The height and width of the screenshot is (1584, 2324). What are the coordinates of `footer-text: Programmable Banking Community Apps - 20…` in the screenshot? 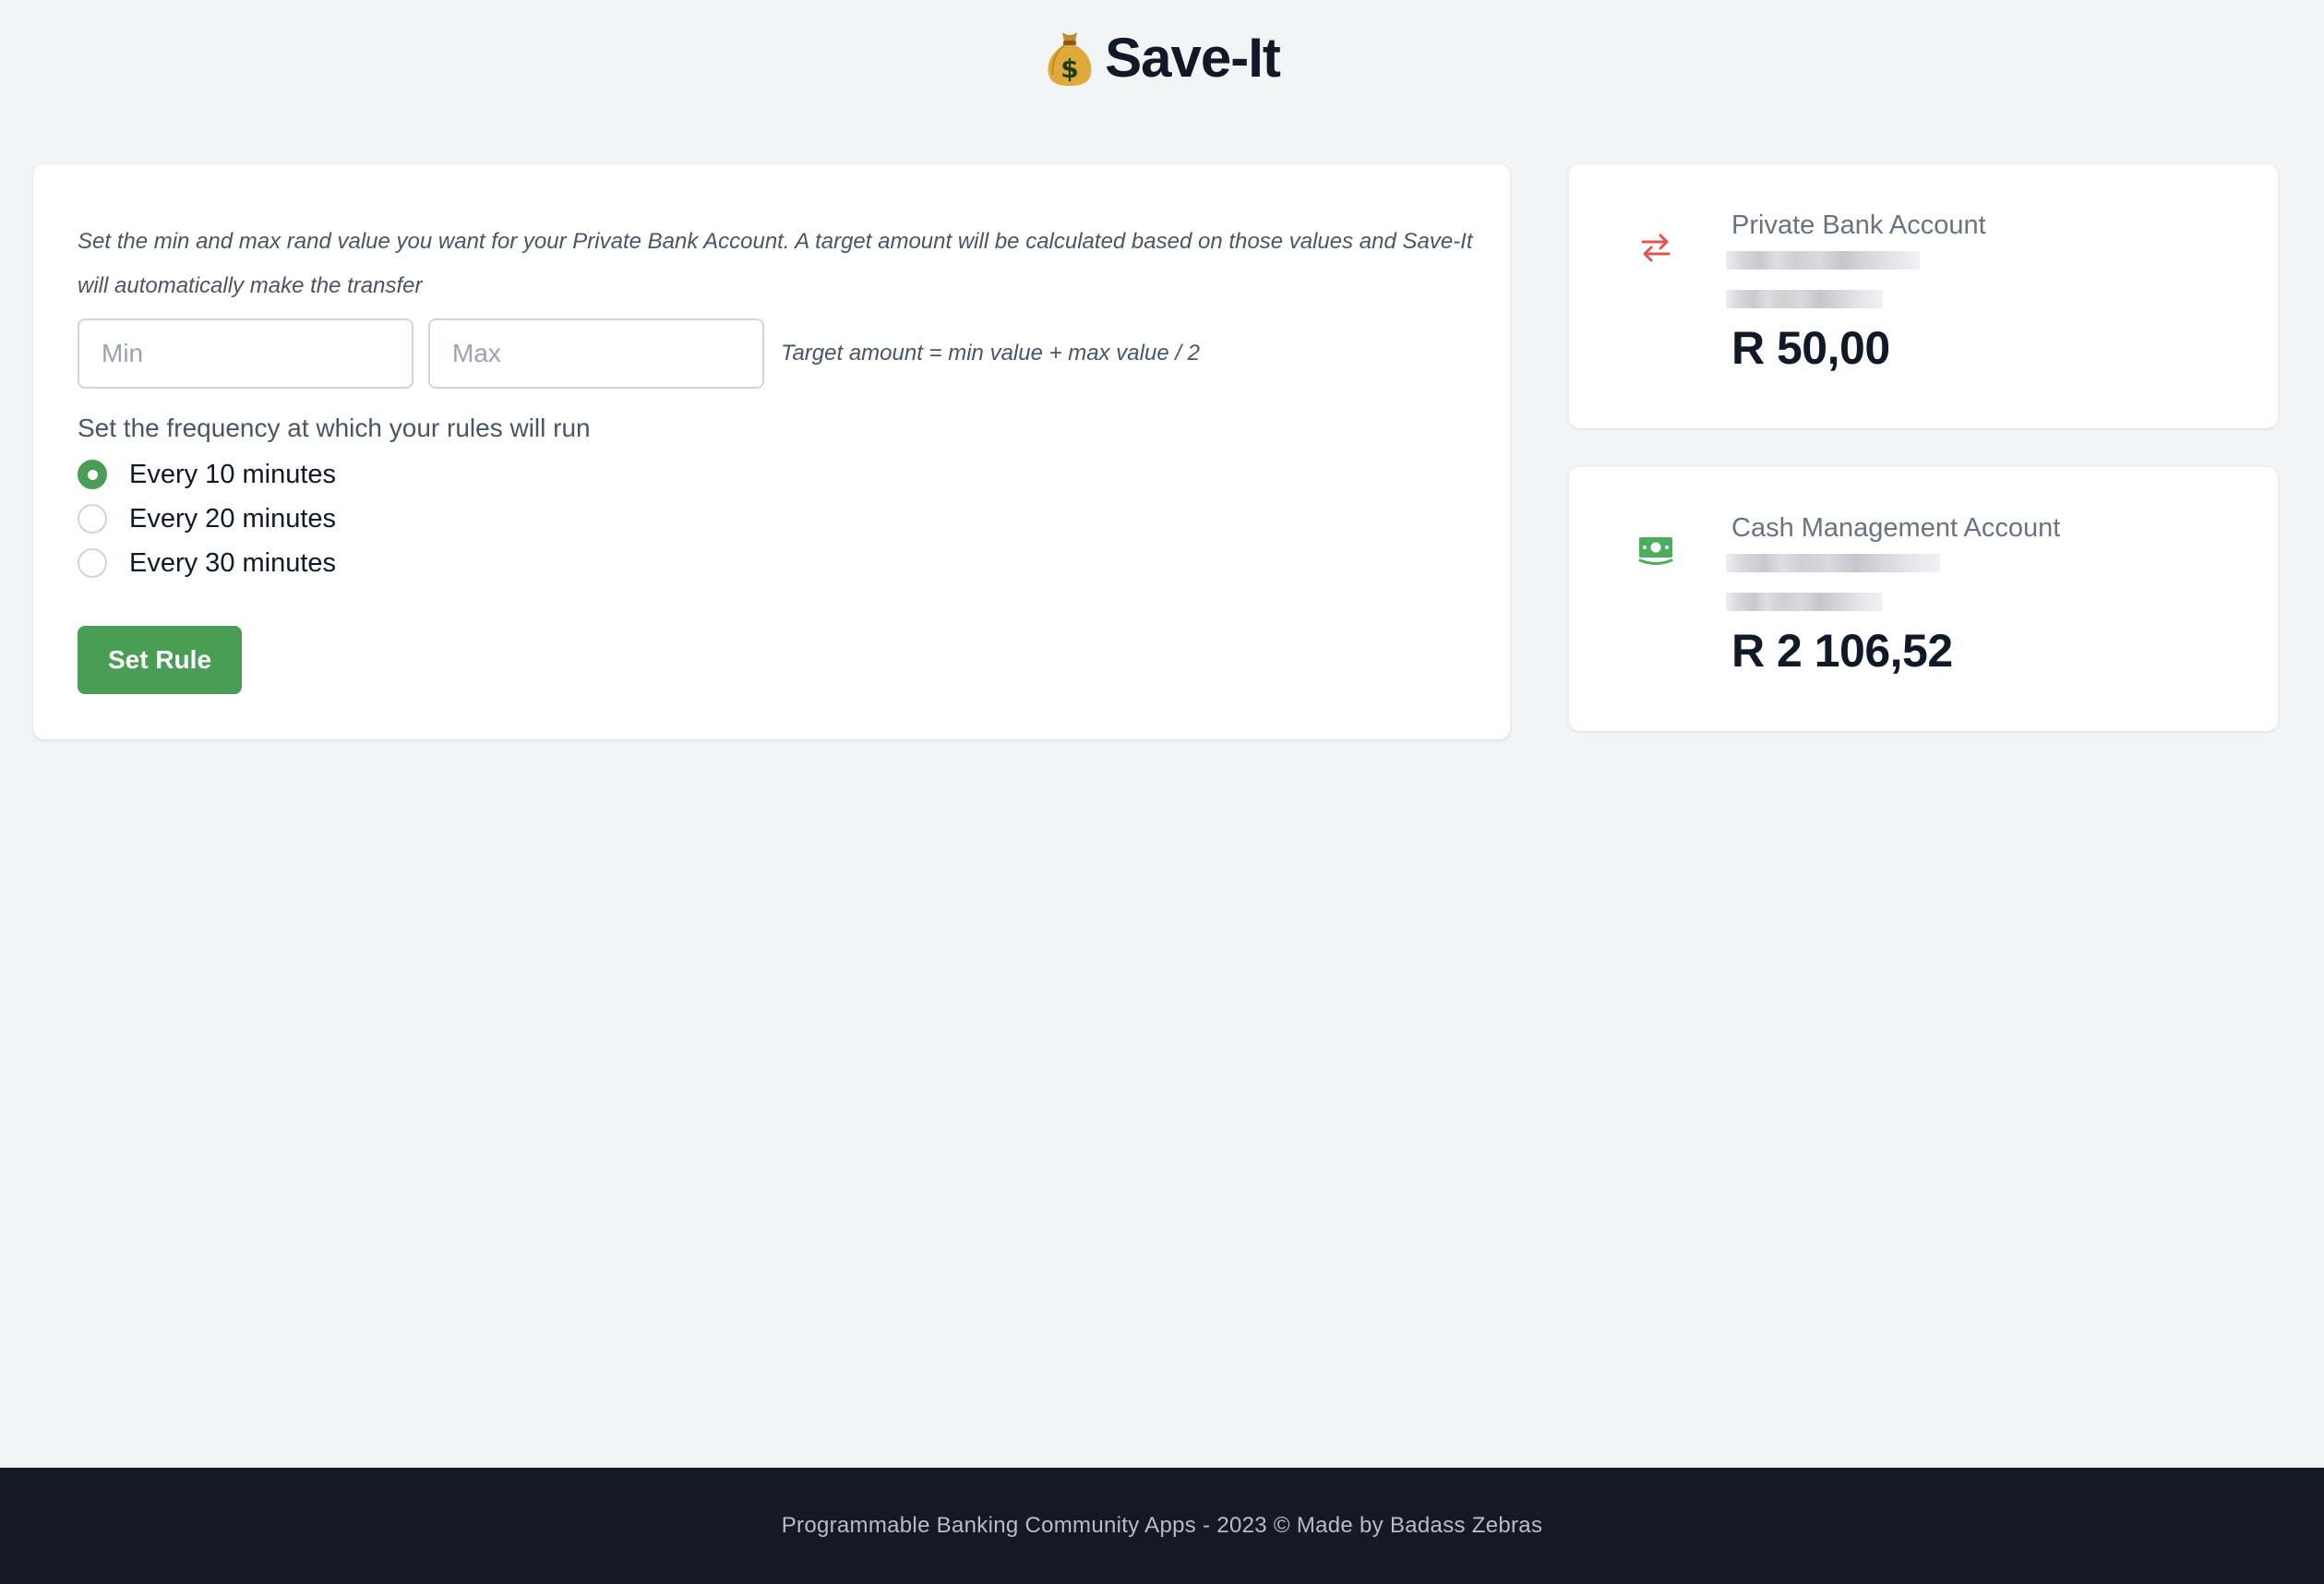 It's located at (1162, 1525).